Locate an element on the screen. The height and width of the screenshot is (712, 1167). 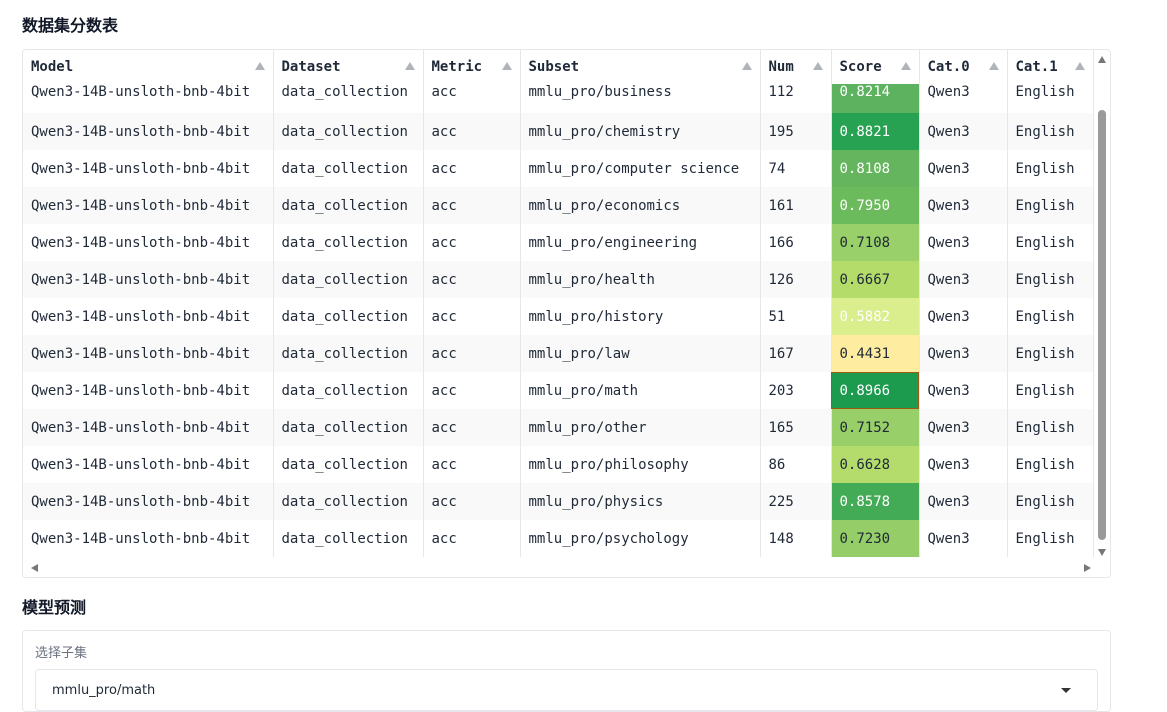
num-cell: 126 is located at coordinates (796, 279).